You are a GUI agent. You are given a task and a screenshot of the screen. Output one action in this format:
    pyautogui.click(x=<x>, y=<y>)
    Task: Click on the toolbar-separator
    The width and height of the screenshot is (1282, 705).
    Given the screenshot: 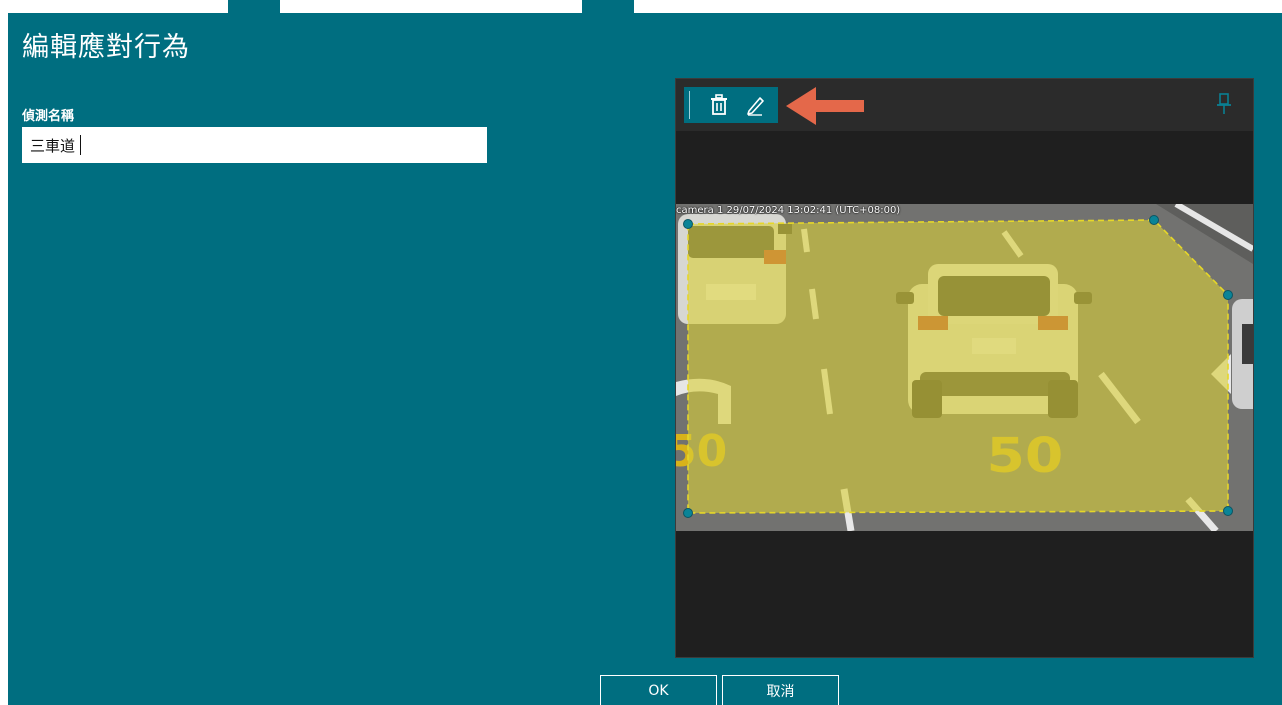 What is the action you would take?
    pyautogui.click(x=689, y=105)
    